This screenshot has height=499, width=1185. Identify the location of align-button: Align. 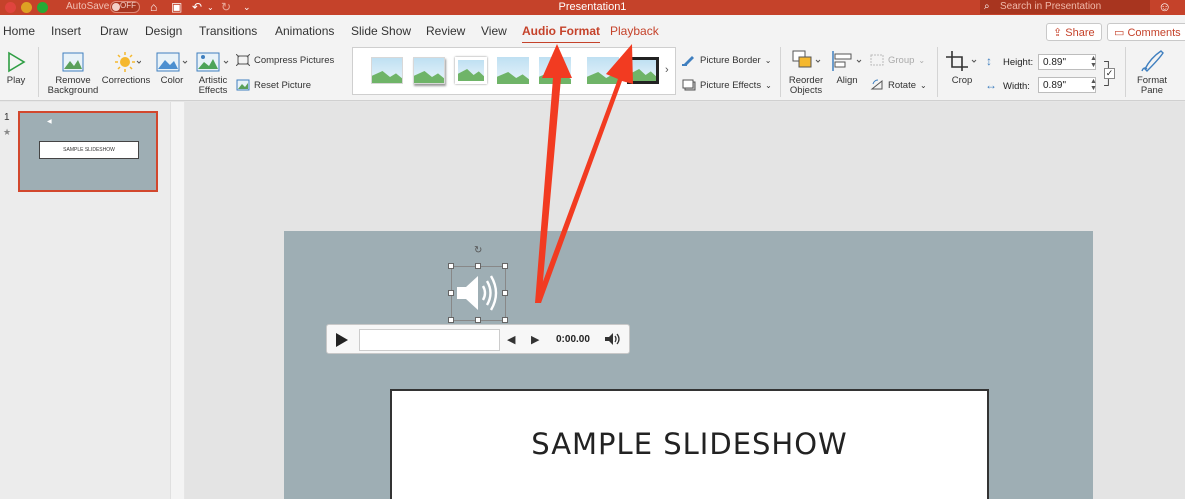
(847, 67).